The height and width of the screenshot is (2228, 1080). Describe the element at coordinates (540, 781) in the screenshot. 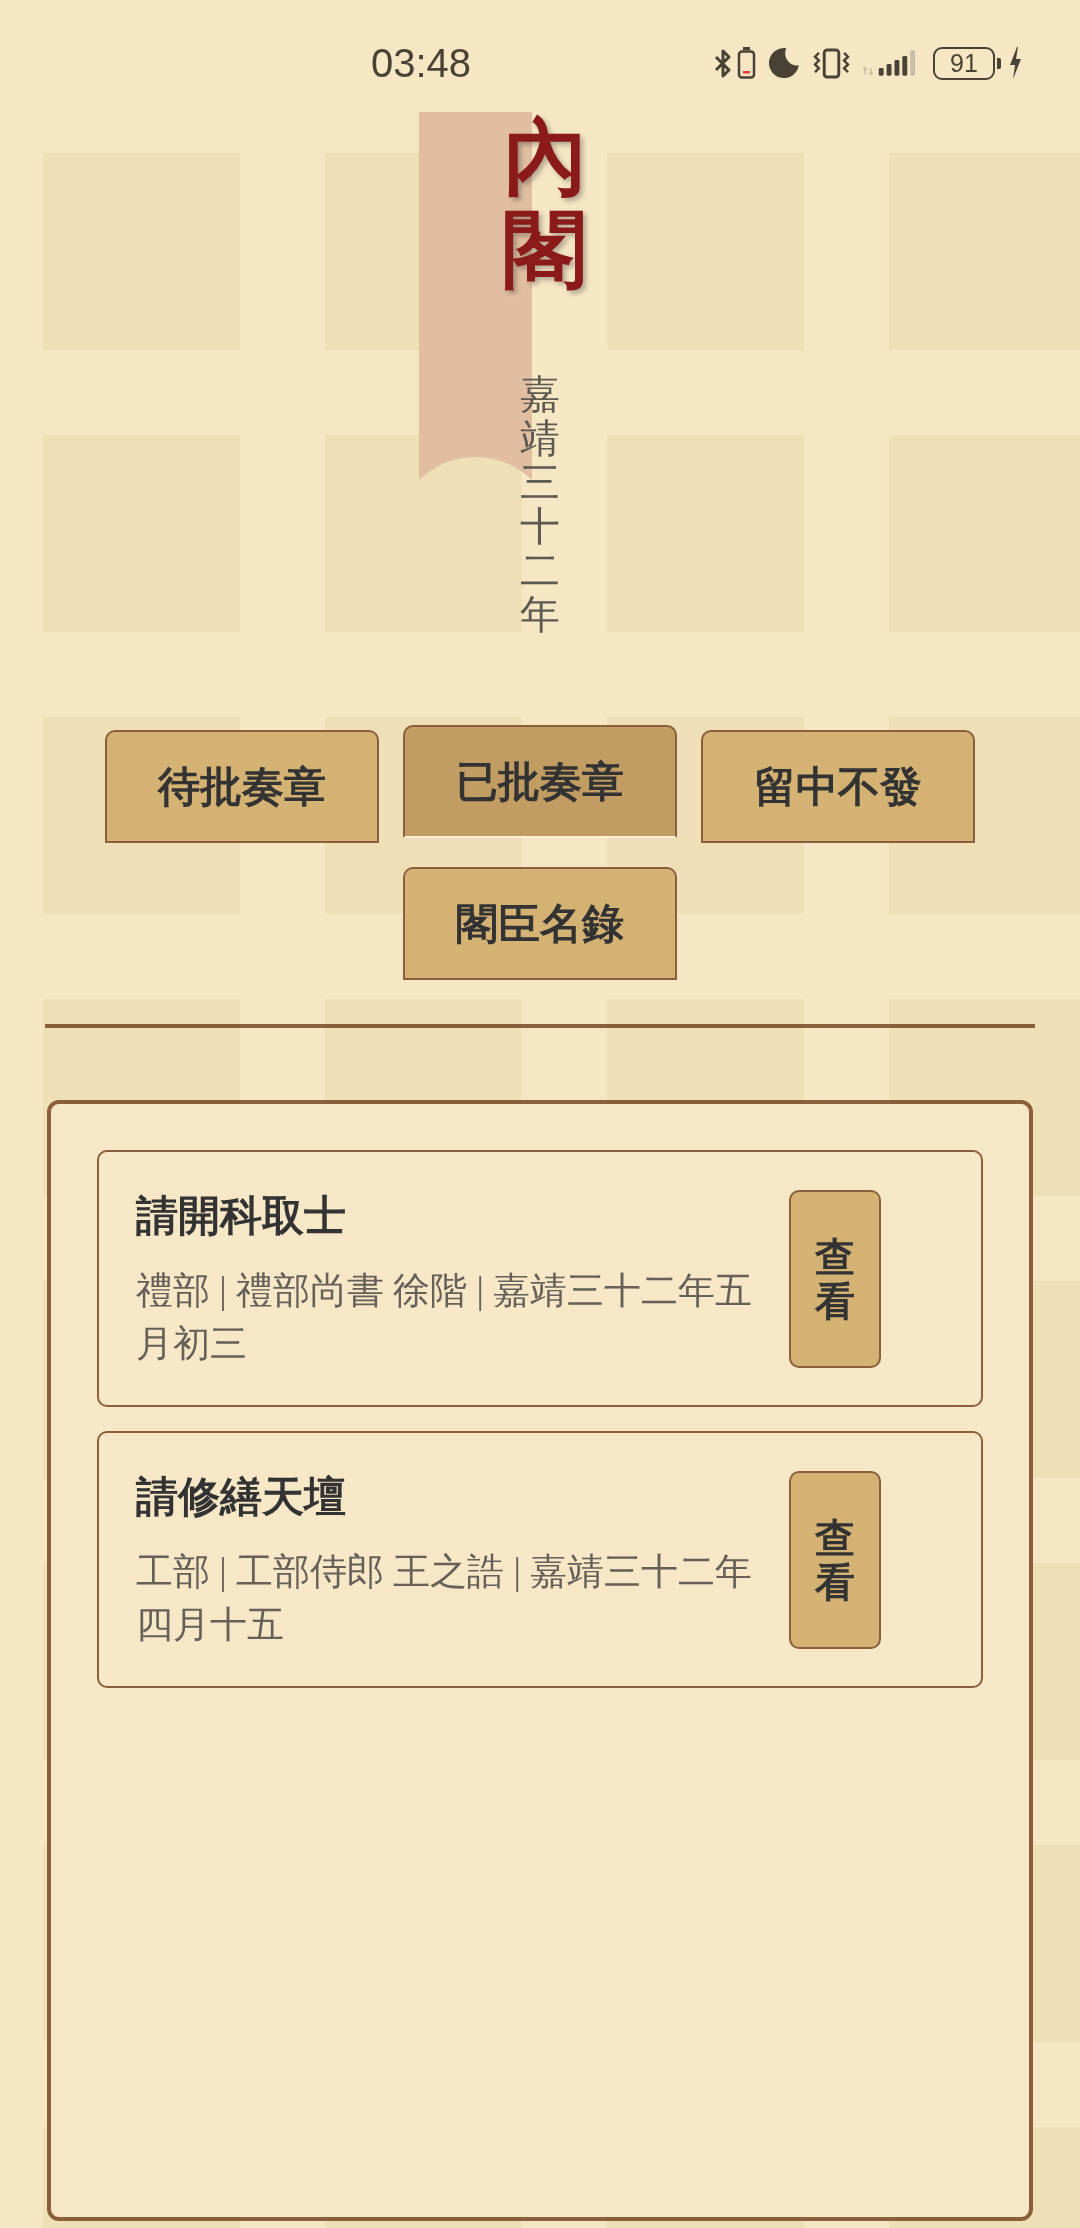

I see `tab: 已批奏章` at that location.